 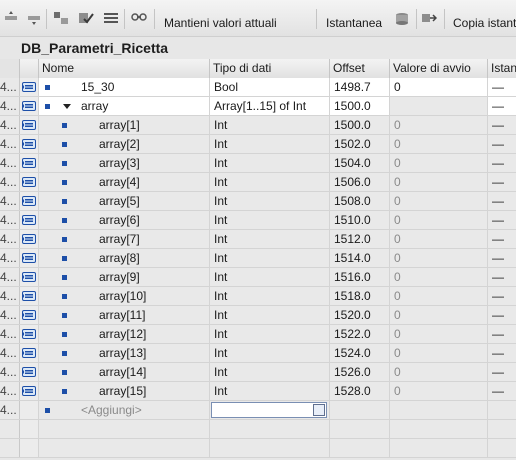 I want to click on data-type-input, so click(x=269, y=410).